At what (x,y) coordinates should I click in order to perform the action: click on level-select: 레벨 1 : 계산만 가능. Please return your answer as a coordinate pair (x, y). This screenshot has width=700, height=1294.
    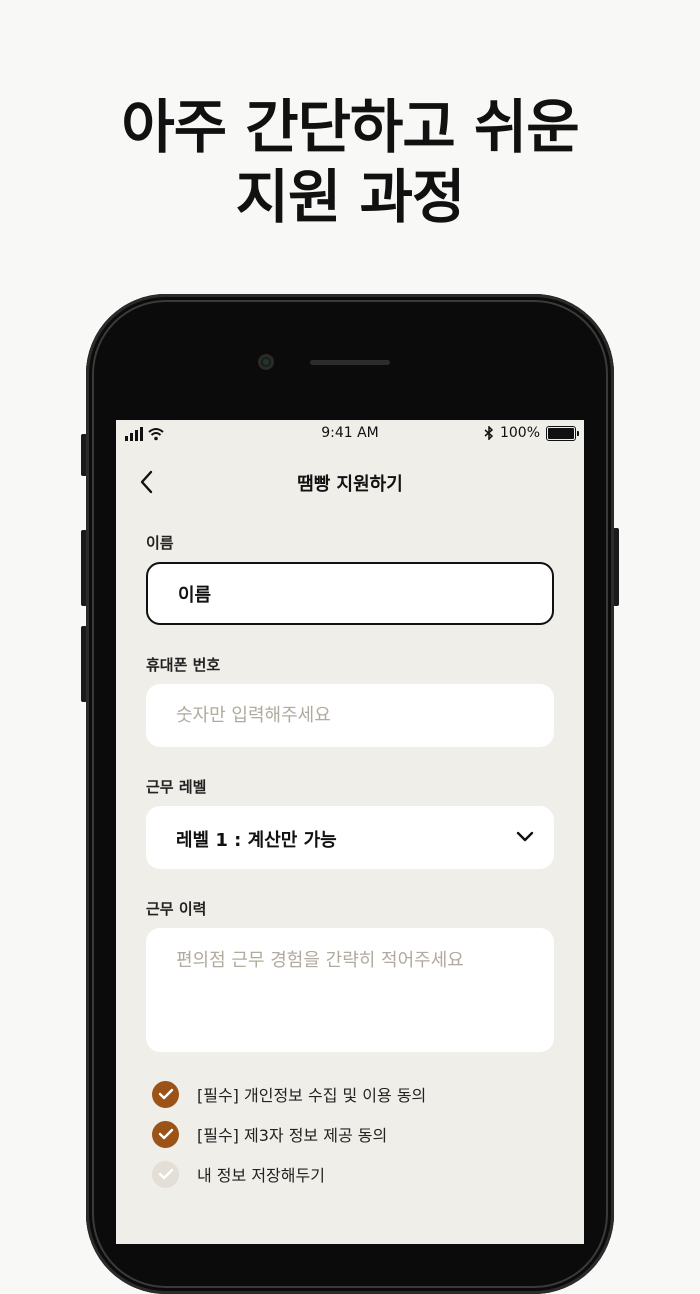
    Looking at the image, I should click on (350, 837).